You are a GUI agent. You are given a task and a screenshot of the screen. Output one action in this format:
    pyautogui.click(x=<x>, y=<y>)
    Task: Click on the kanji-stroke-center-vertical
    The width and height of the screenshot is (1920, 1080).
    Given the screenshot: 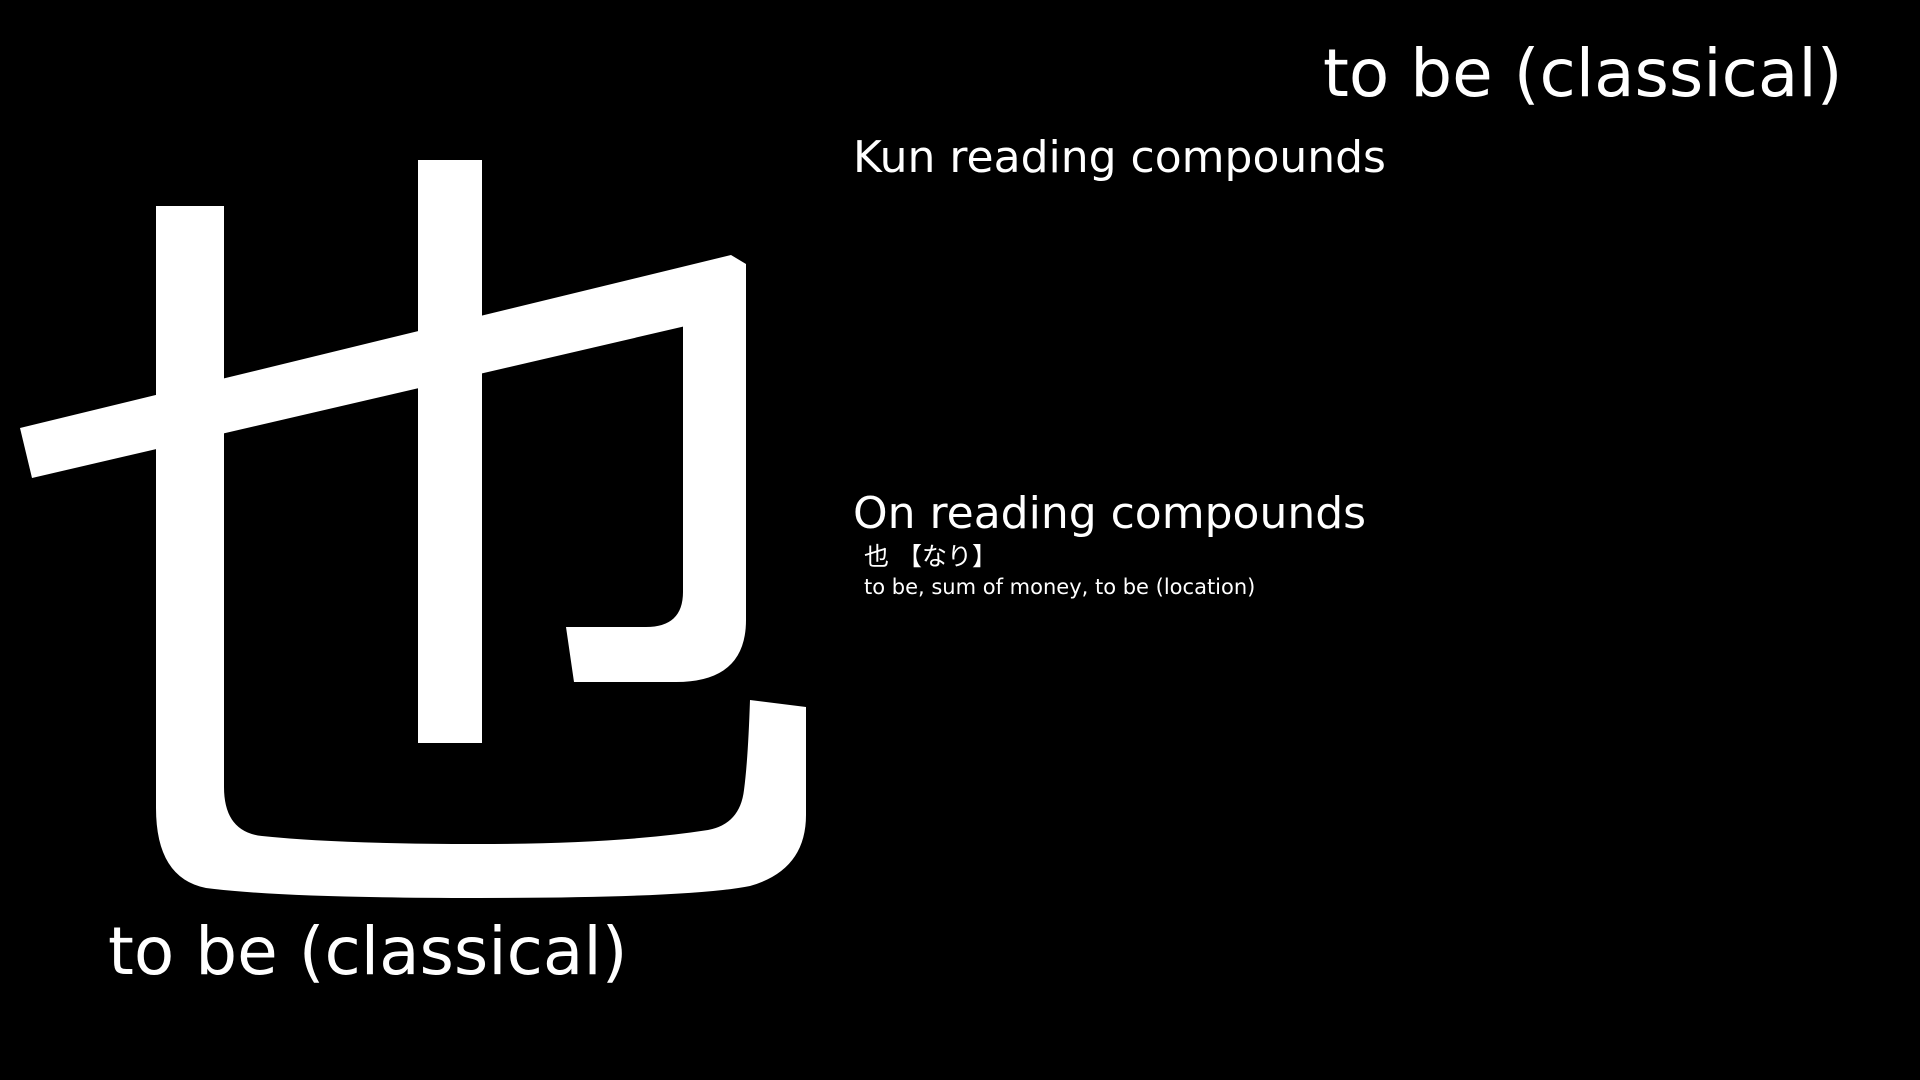 What is the action you would take?
    pyautogui.click(x=450, y=451)
    